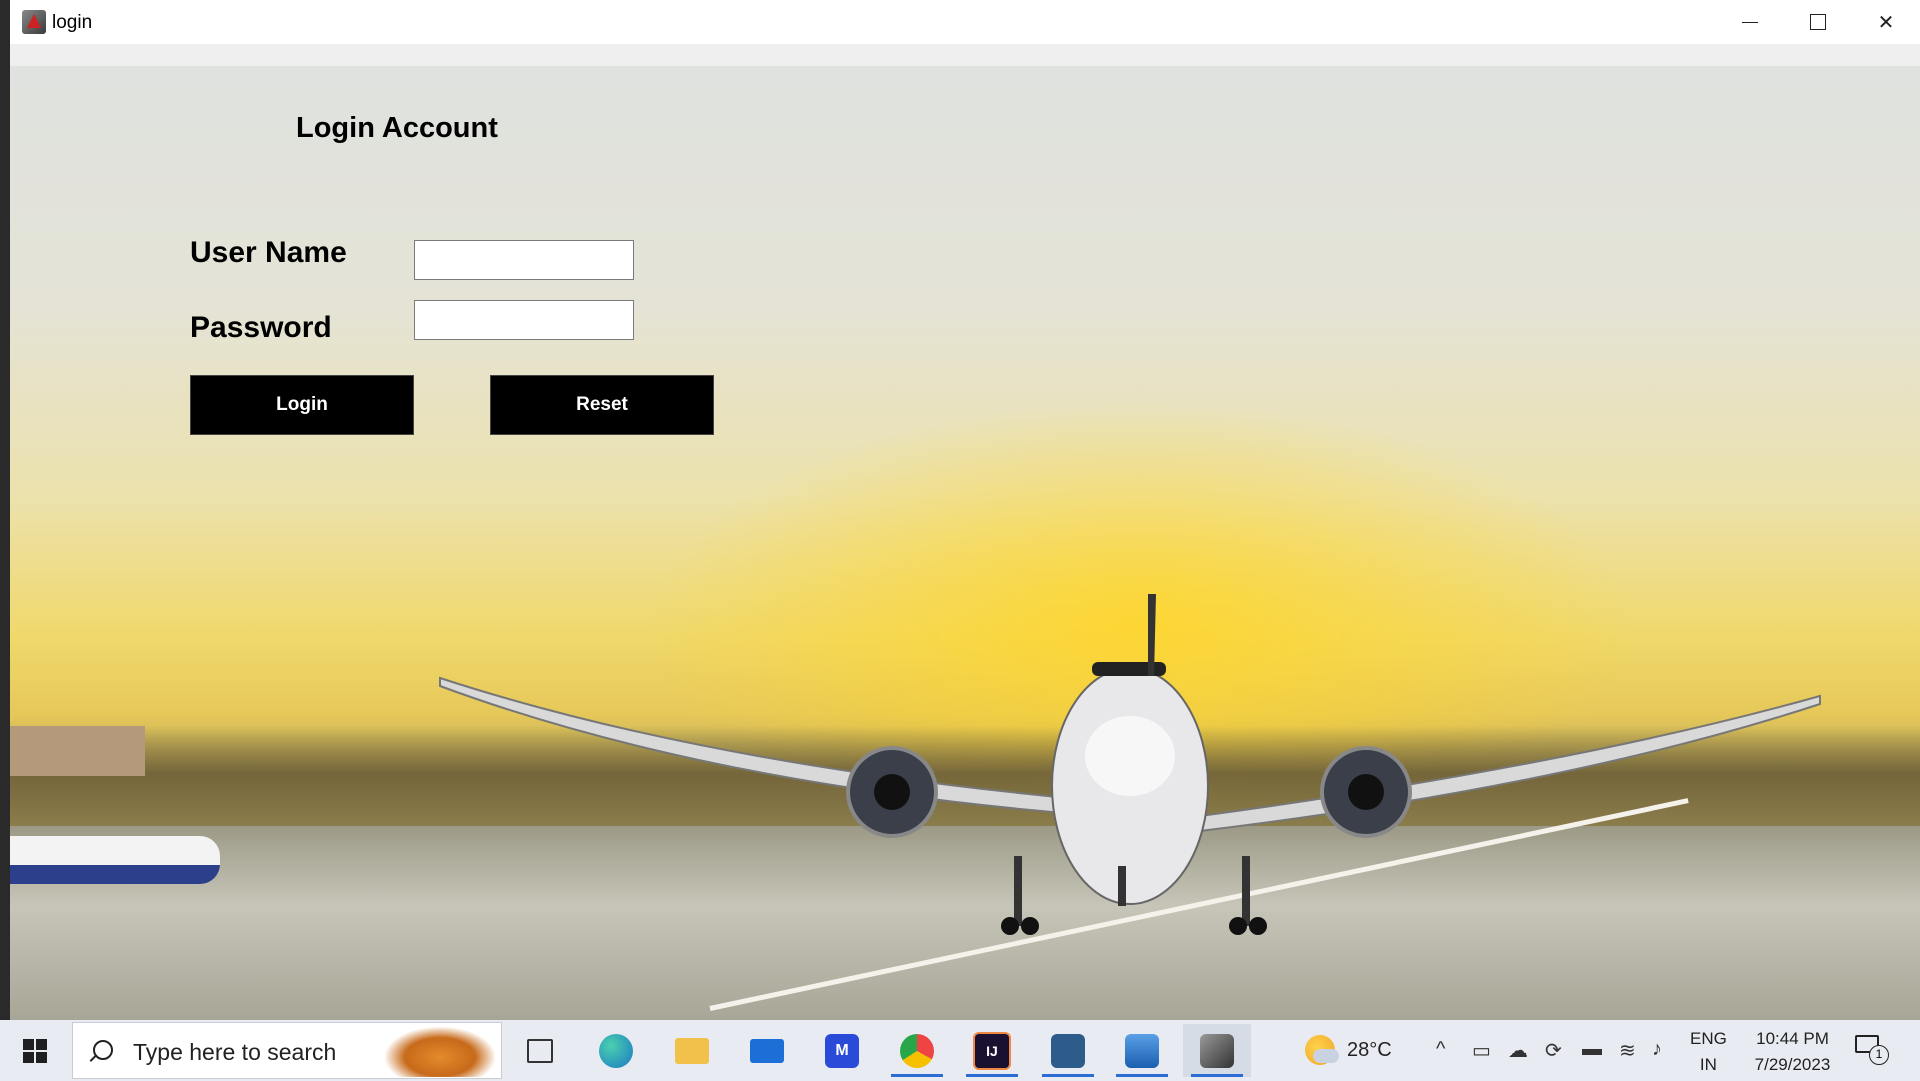  What do you see at coordinates (1440, 1049) in the screenshot?
I see `chevron-up-icon: ^` at bounding box center [1440, 1049].